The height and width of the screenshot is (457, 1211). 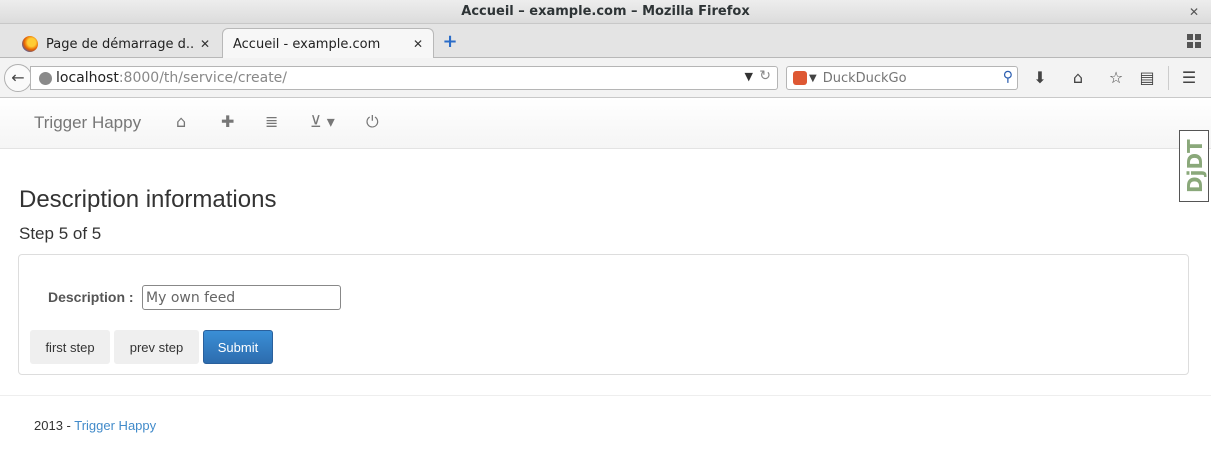 What do you see at coordinates (372, 122) in the screenshot?
I see `power-icon: ⏻` at bounding box center [372, 122].